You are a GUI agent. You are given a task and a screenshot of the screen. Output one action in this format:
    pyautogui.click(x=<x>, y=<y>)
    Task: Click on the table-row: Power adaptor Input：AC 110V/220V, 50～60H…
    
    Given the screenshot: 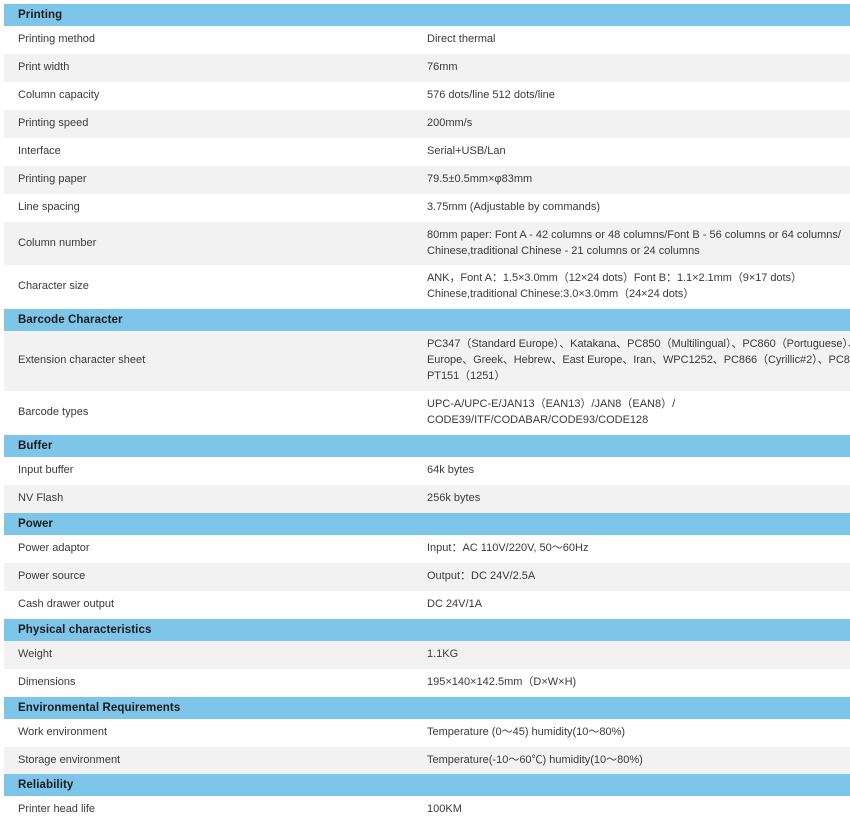 What is the action you would take?
    pyautogui.click(x=427, y=548)
    